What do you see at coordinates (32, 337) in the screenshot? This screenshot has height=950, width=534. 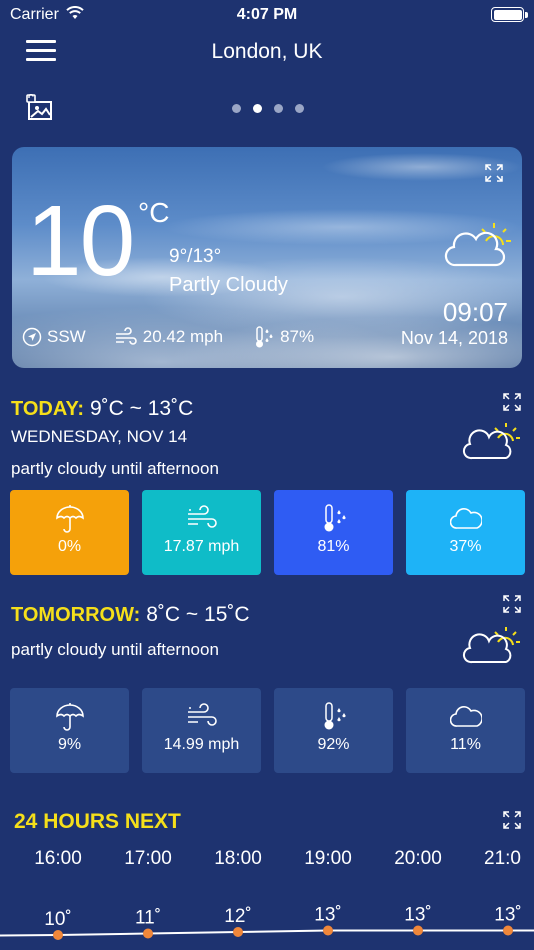 I see `wind-direction-icon` at bounding box center [32, 337].